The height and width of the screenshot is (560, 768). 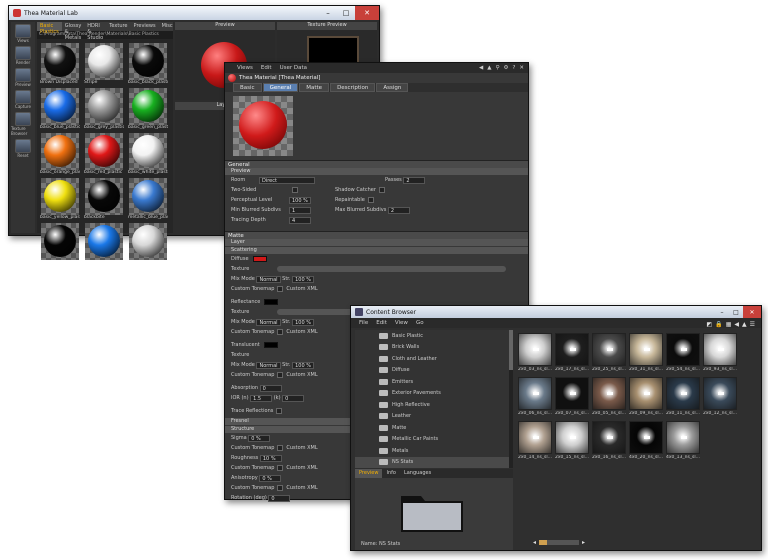 What do you see at coordinates (247, 87) in the screenshot?
I see `tab-basic: Basic` at bounding box center [247, 87].